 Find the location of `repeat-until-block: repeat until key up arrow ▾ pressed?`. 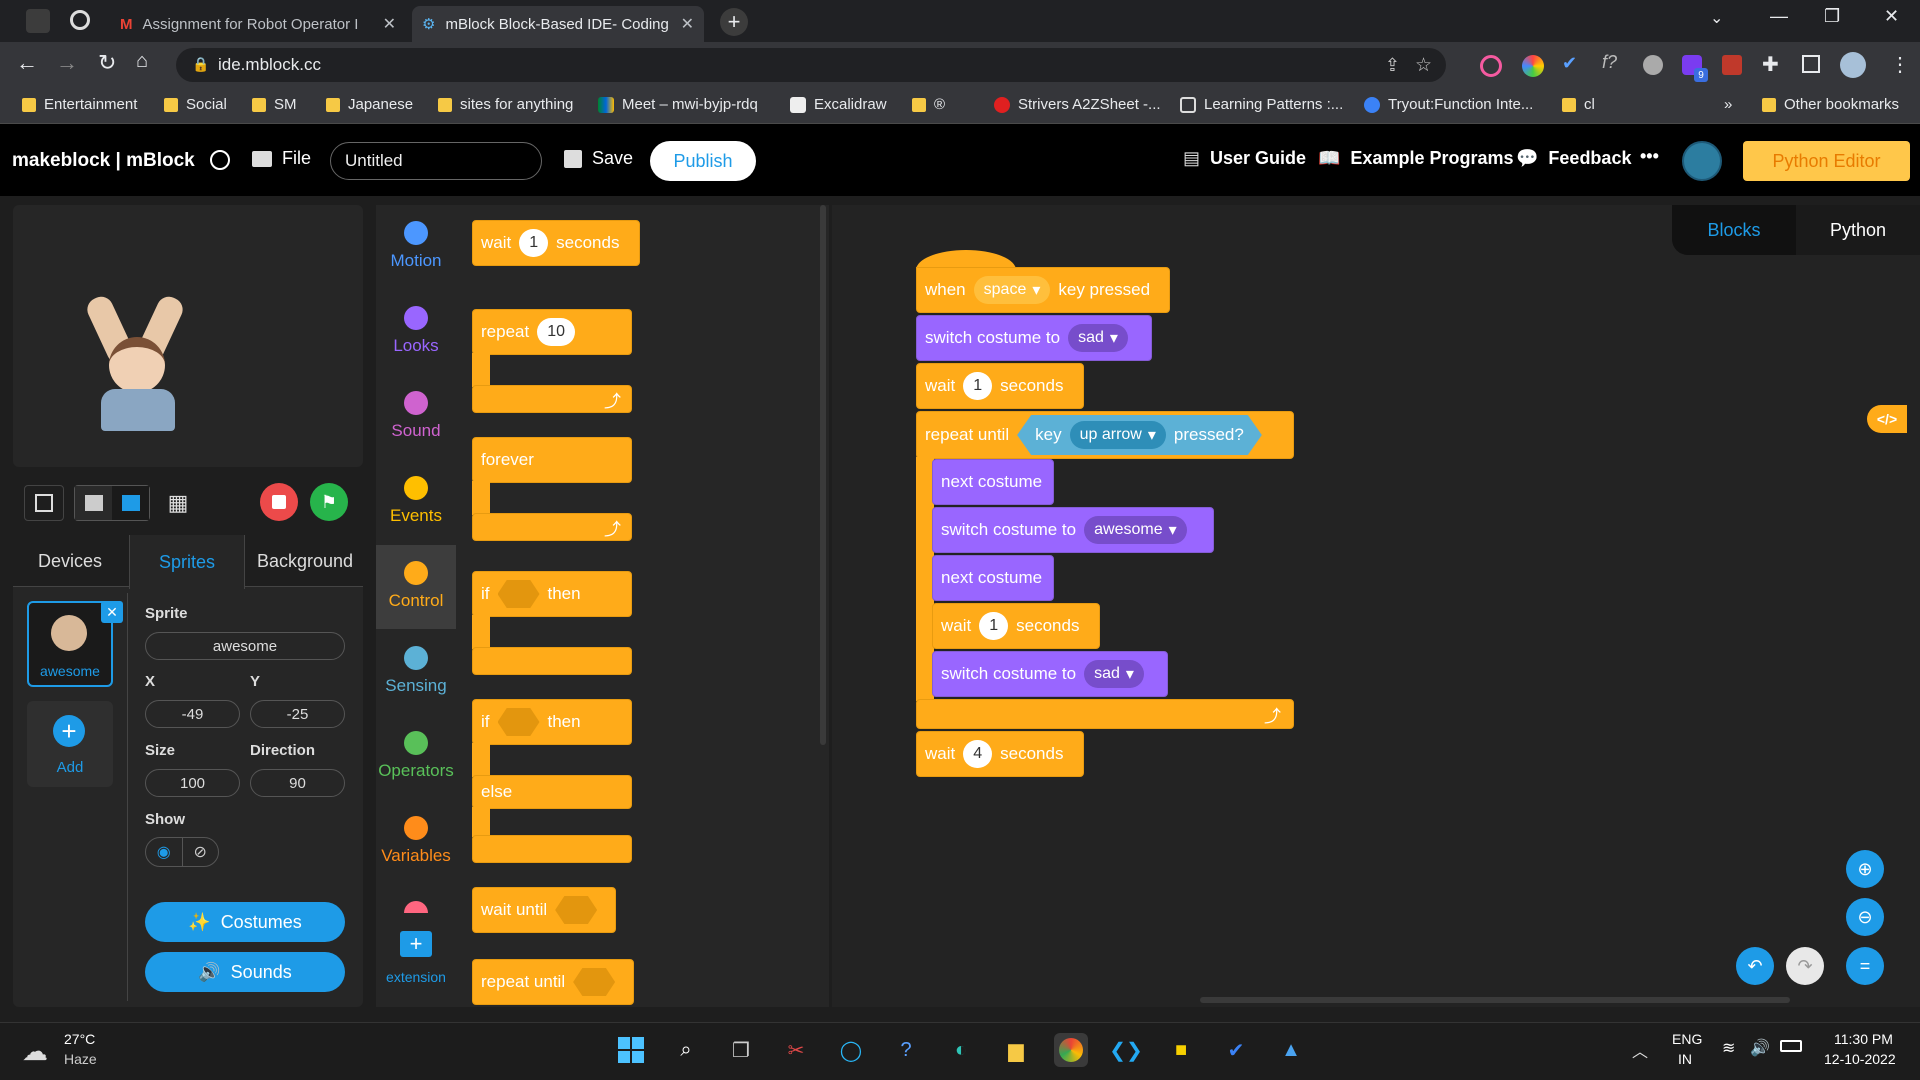

repeat-until-block: repeat until key up arrow ▾ pressed? is located at coordinates (1105, 435).